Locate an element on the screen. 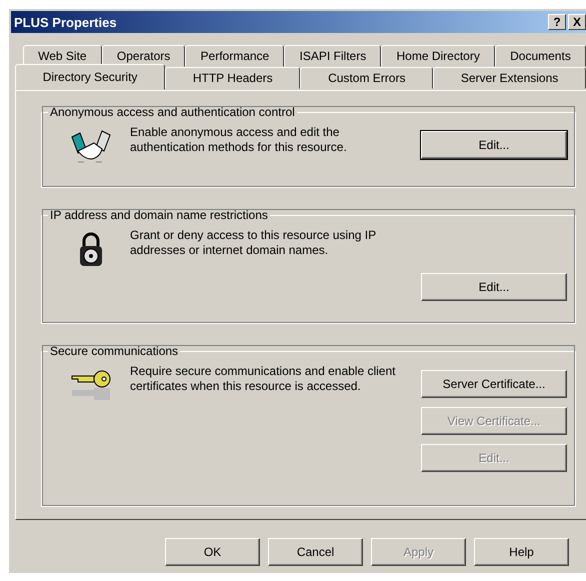 Image resolution: width=586 pixels, height=581 pixels. padlock-icon is located at coordinates (91, 250).